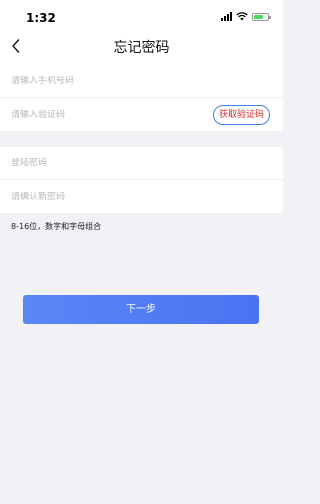  What do you see at coordinates (106, 114) in the screenshot?
I see `code-input` at bounding box center [106, 114].